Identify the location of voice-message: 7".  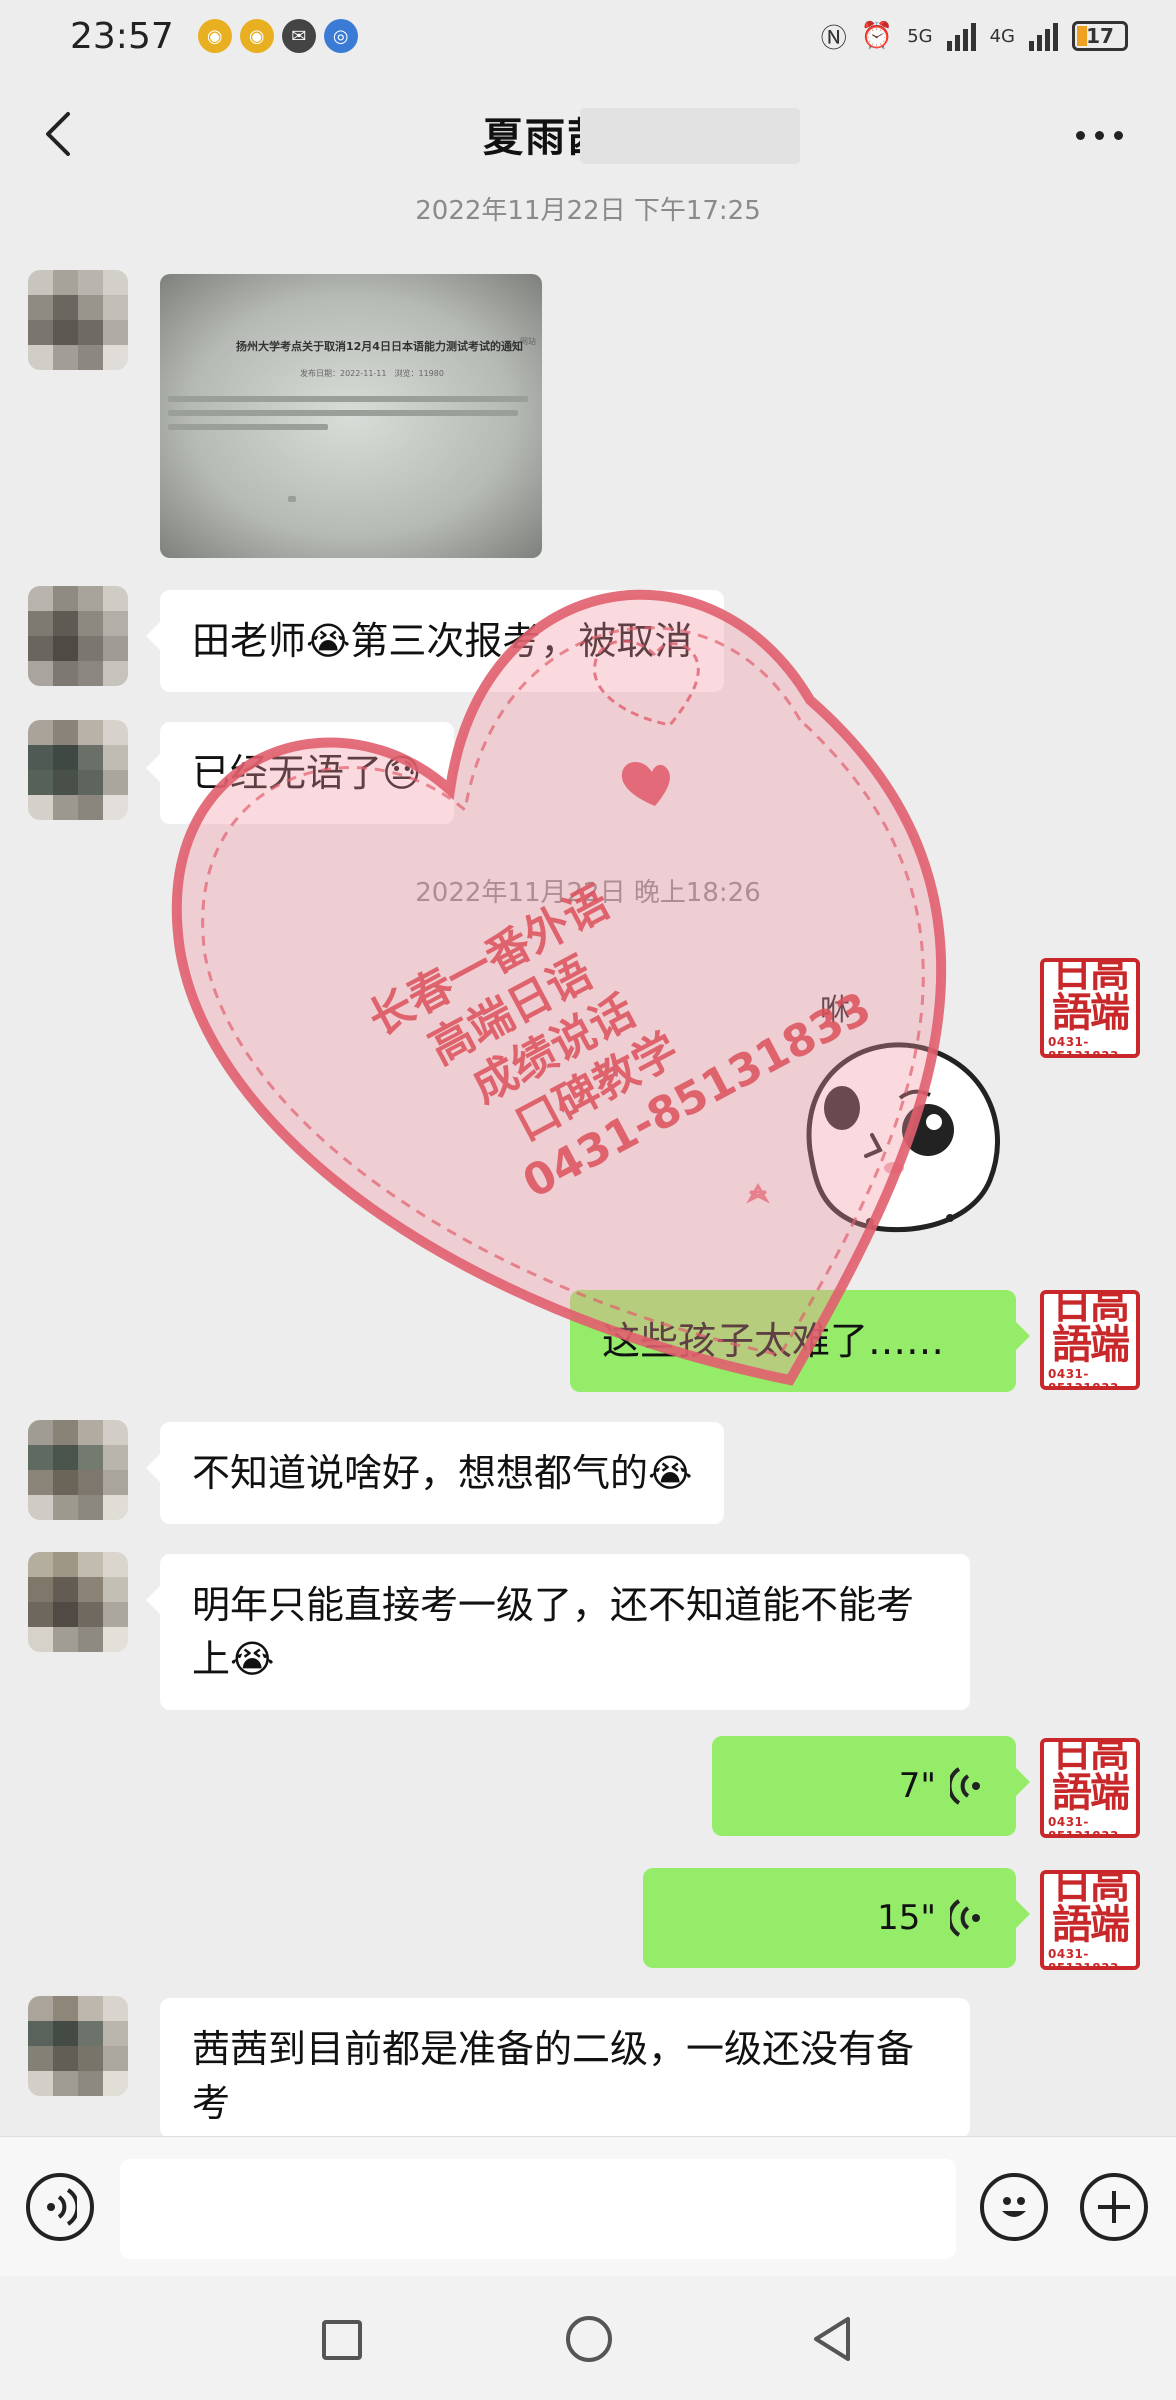
(871, 1786).